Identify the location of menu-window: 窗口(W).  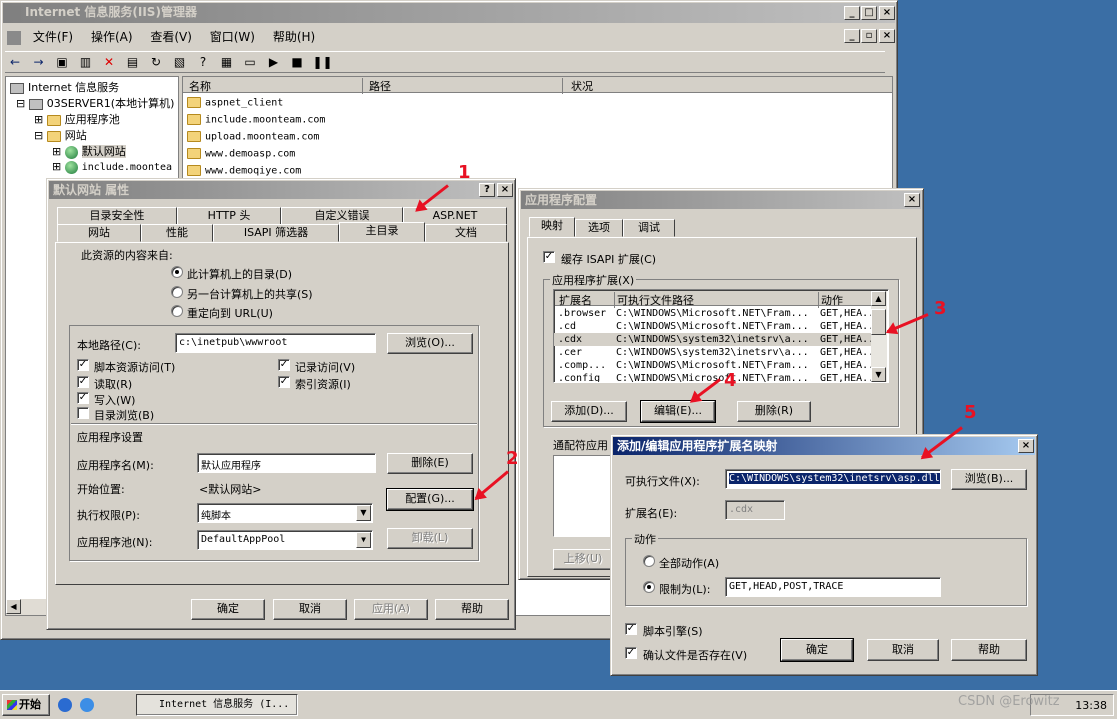
(232, 37).